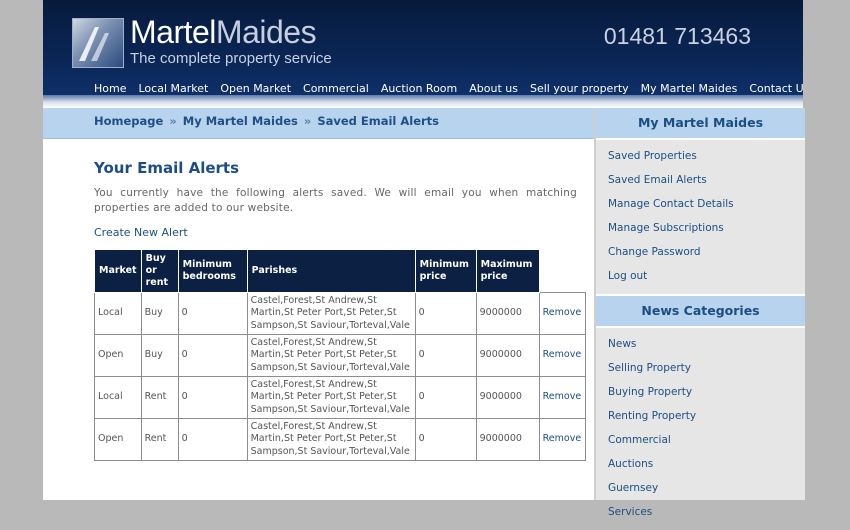 This screenshot has width=850, height=530. I want to click on sidebar-item-news: News, so click(706, 344).